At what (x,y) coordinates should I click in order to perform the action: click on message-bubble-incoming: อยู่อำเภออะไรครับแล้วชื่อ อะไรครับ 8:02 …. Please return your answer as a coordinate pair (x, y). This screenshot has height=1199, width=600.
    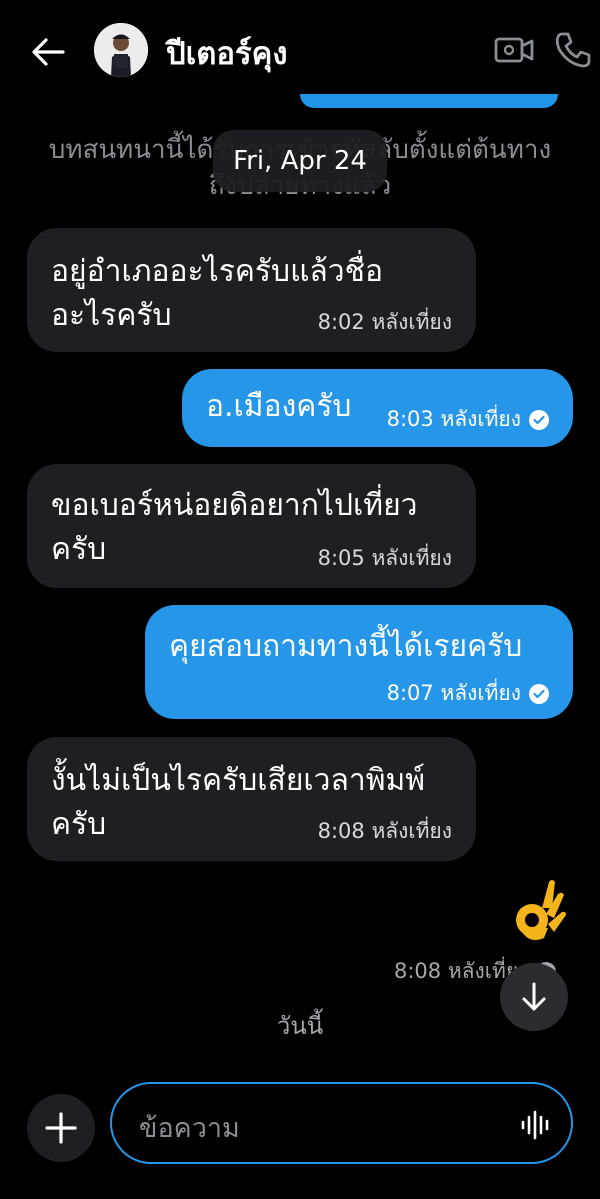
    Looking at the image, I should click on (251, 290).